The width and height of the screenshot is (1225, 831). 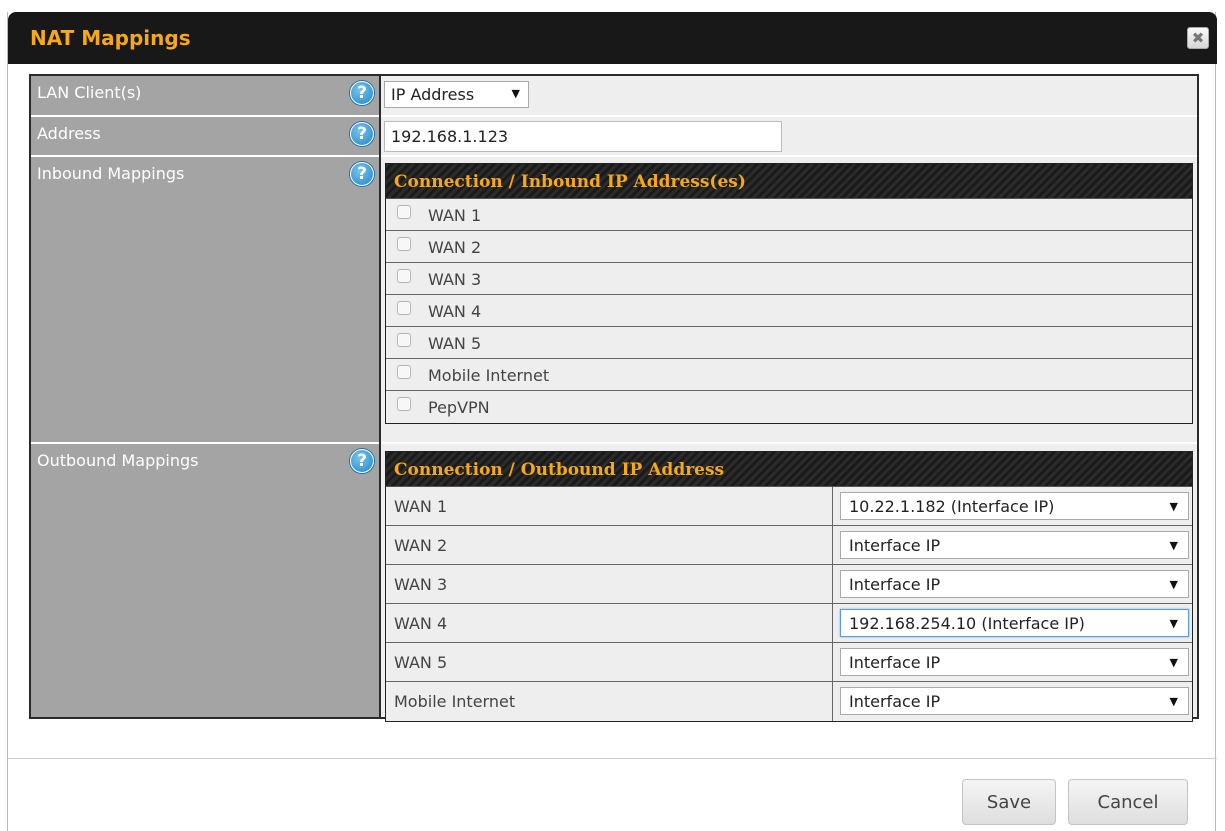 I want to click on inbound-row-label: PepVPN, so click(x=459, y=407).